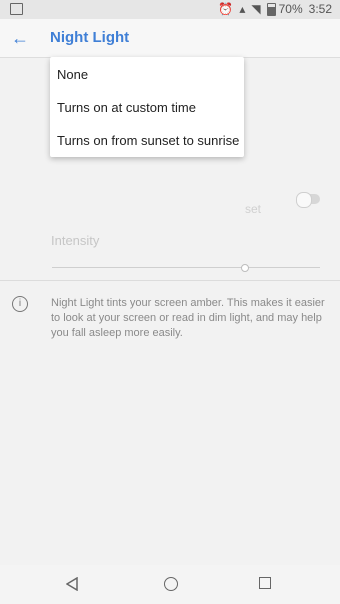  I want to click on signal-icon: ◥, so click(256, 9).